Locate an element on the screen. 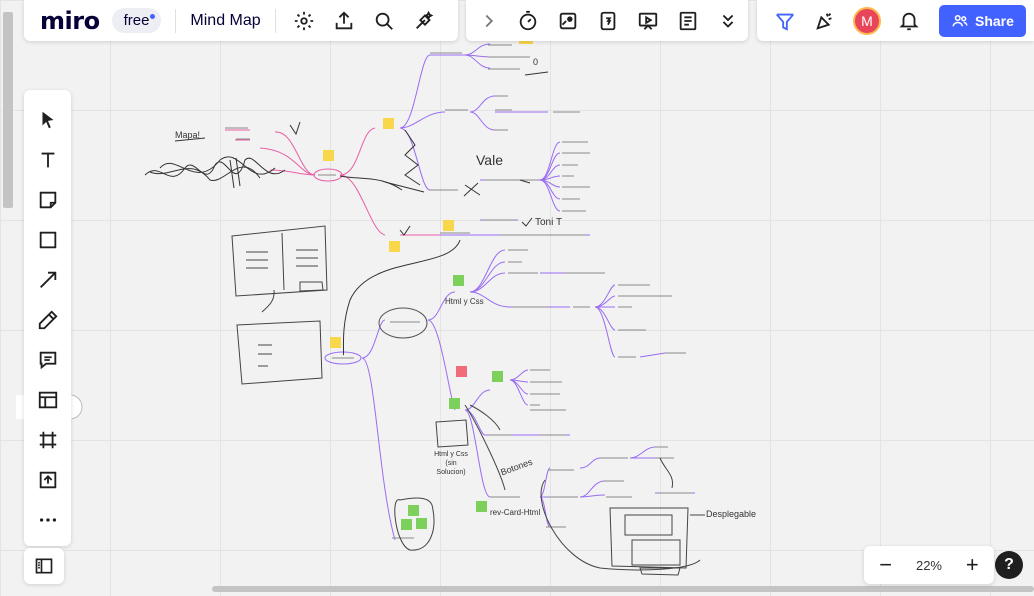  avatar: M is located at coordinates (867, 20).